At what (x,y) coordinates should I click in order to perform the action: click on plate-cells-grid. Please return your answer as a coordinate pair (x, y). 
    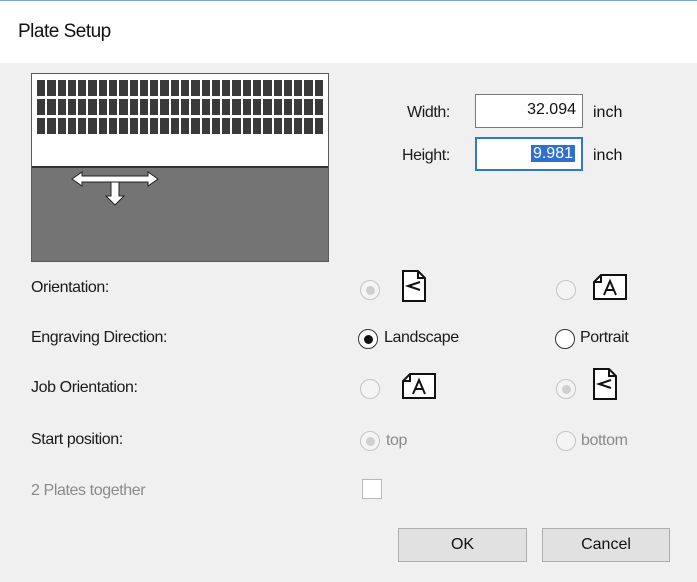
    Looking at the image, I should click on (180, 107).